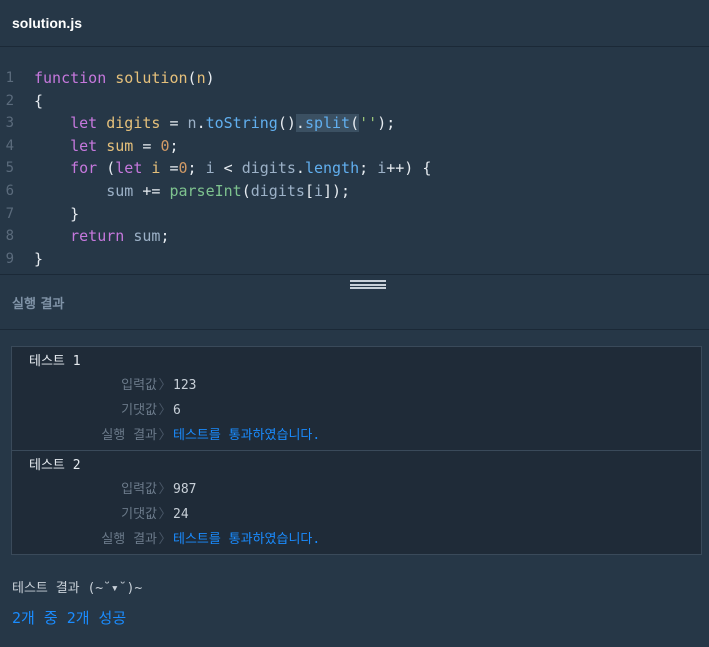 The width and height of the screenshot is (709, 647). Describe the element at coordinates (356, 410) in the screenshot. I see `expected-row: 기댓값 〉 6` at that location.